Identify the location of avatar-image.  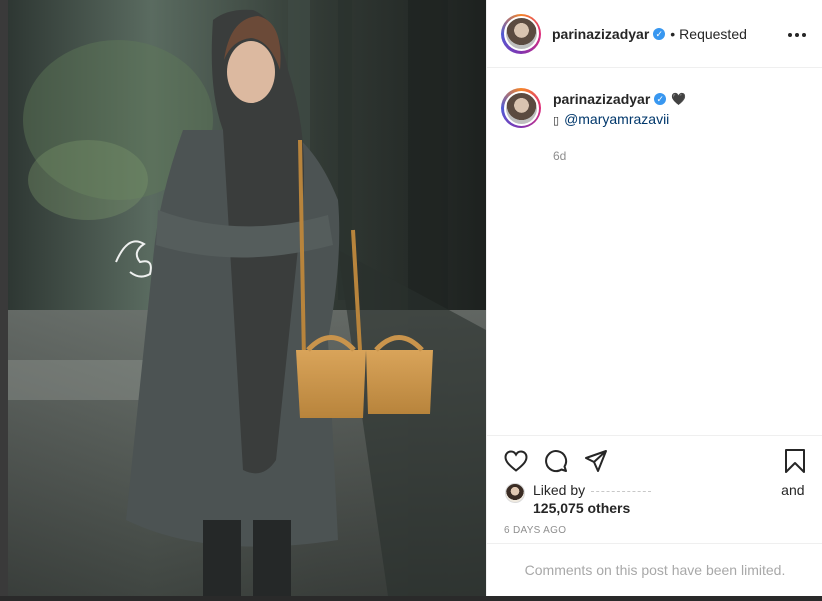
(521, 33).